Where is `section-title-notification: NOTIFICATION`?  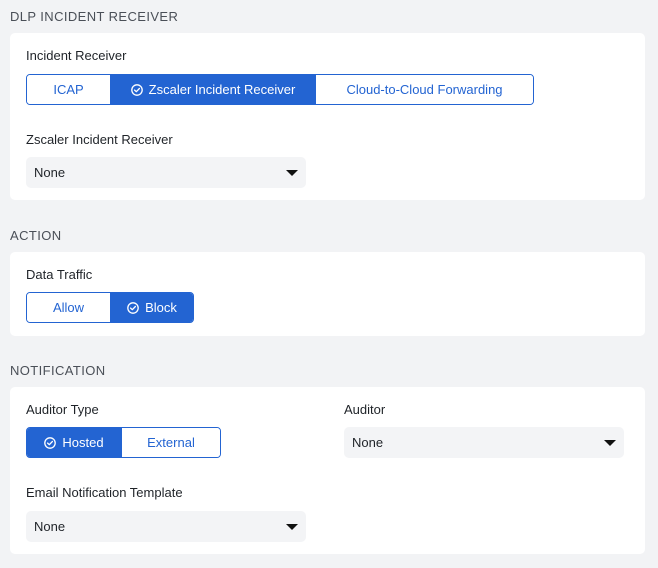
section-title-notification: NOTIFICATION is located at coordinates (58, 370).